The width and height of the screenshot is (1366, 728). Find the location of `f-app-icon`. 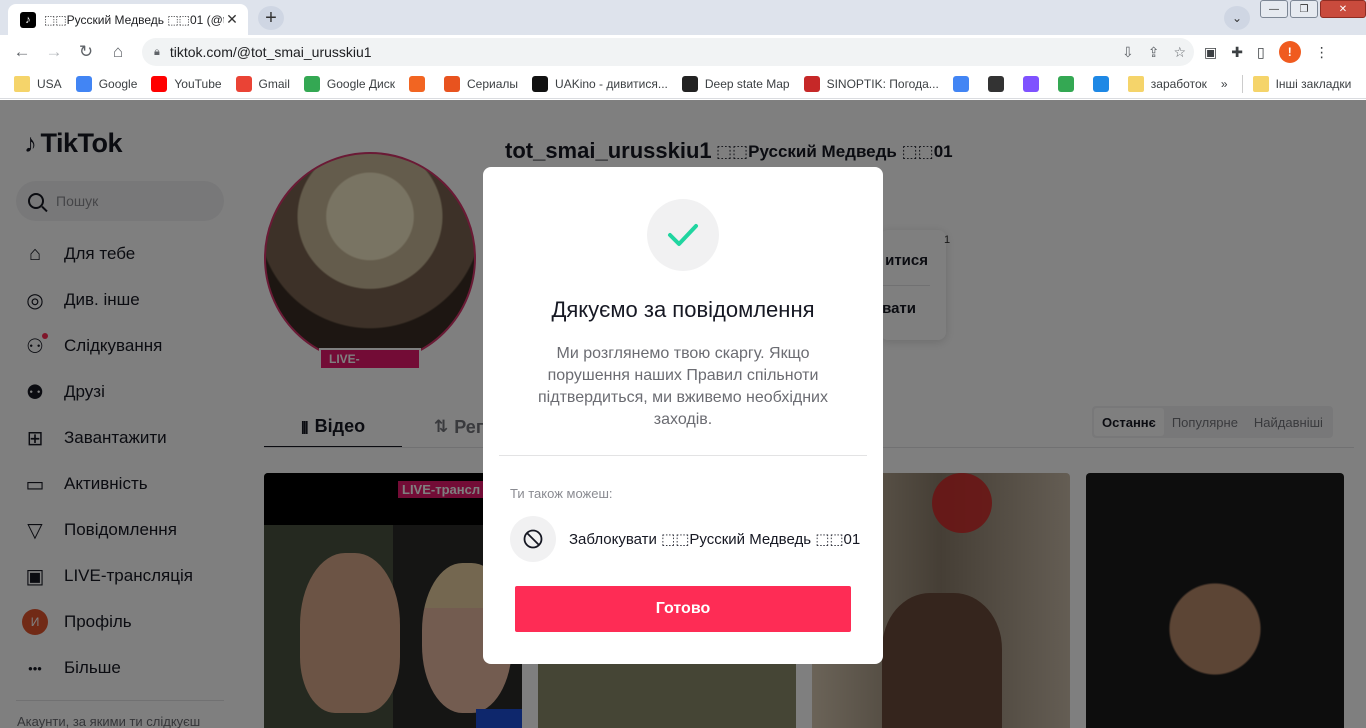

f-app-icon is located at coordinates (417, 83).